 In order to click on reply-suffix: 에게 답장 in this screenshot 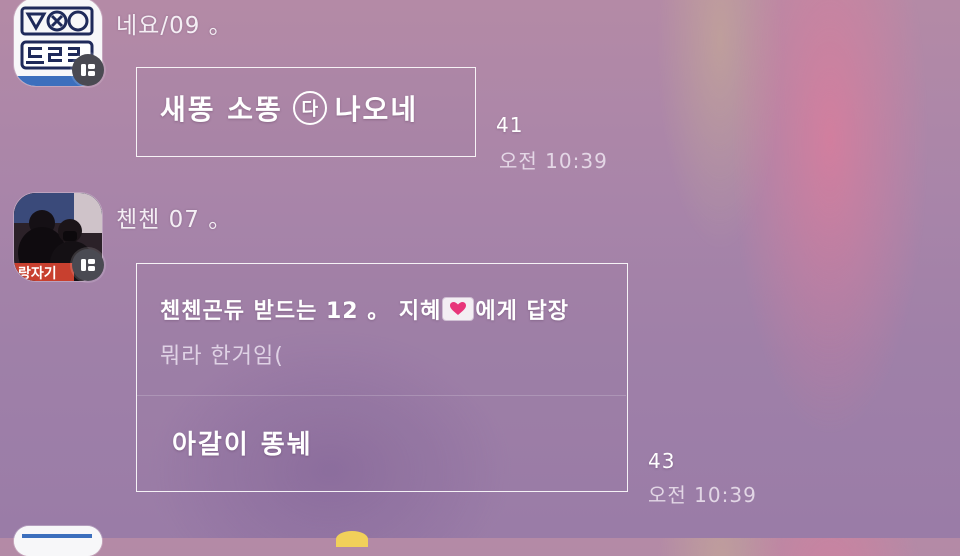, I will do `click(522, 311)`.